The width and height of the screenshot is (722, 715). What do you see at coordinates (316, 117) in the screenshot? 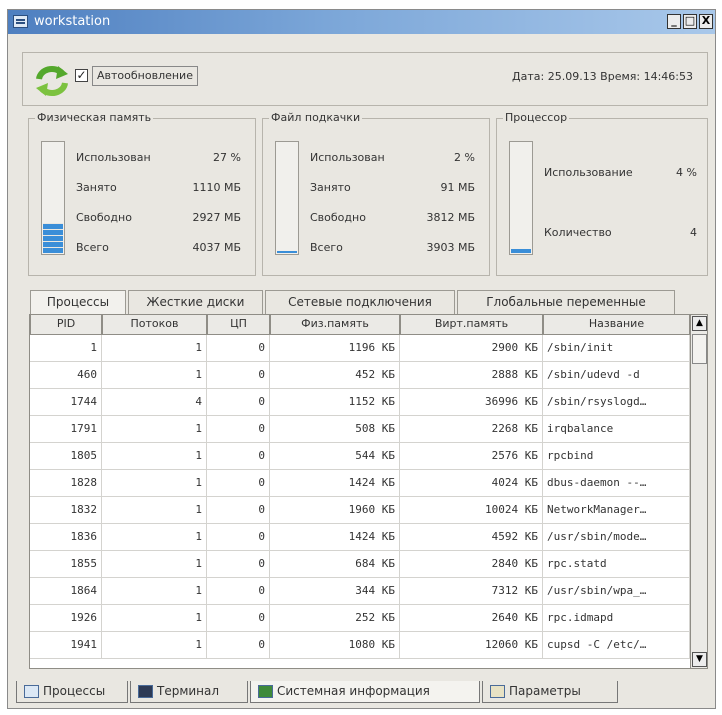
I see `swap-title: Файл подкачки` at bounding box center [316, 117].